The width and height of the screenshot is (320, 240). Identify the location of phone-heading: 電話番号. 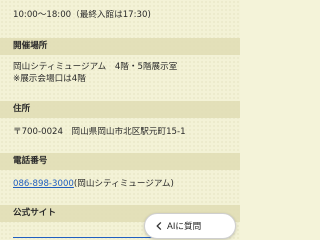
(120, 161).